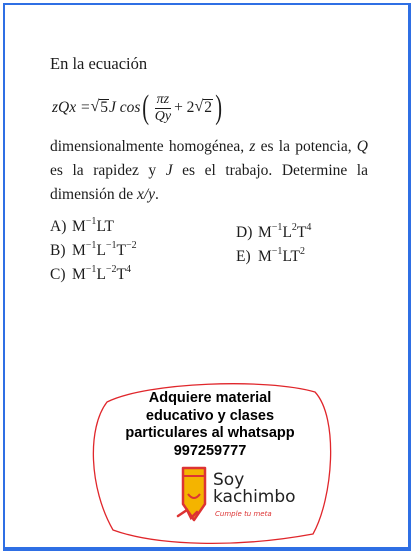 Image resolution: width=420 pixels, height=560 pixels. What do you see at coordinates (58, 226) in the screenshot?
I see `option-letter: A)` at bounding box center [58, 226].